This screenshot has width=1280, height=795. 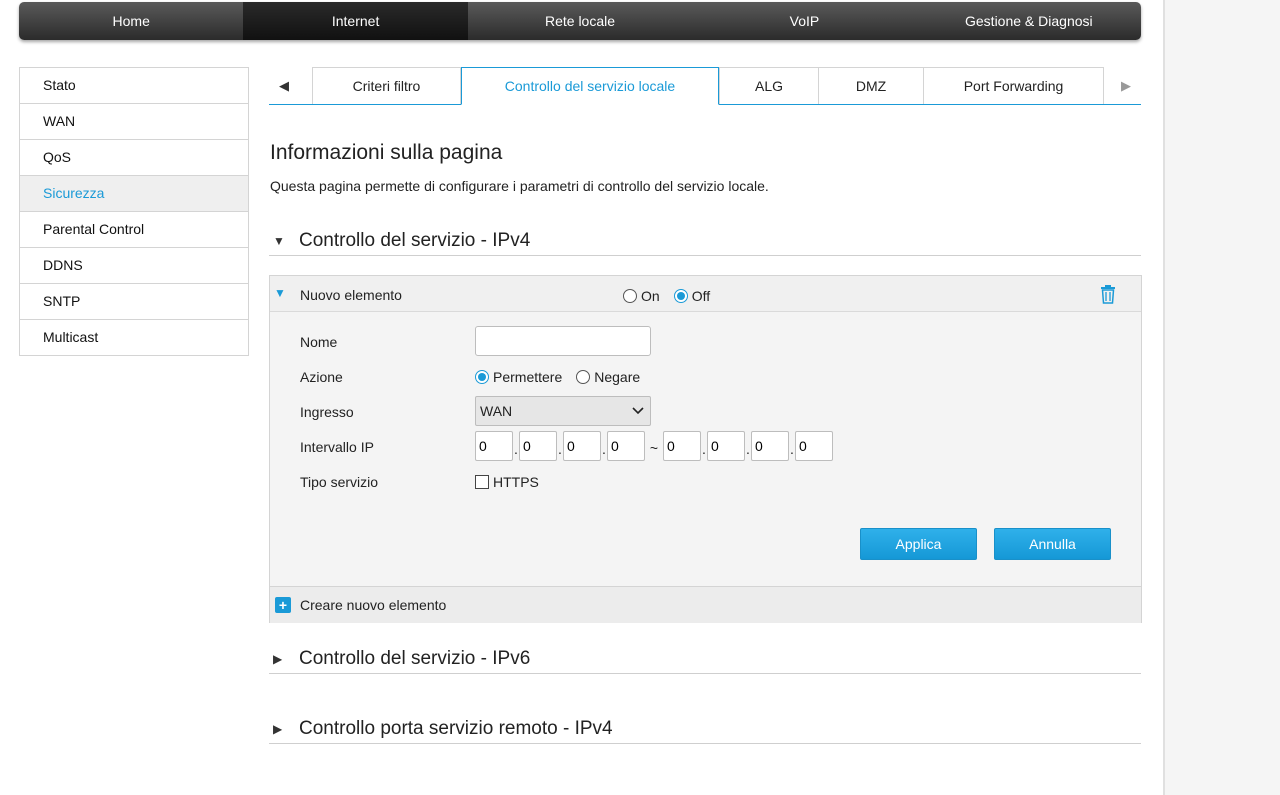 What do you see at coordinates (705, 659) in the screenshot?
I see `section-ipv6-header: ▶ Controllo del servizio - IPv6` at bounding box center [705, 659].